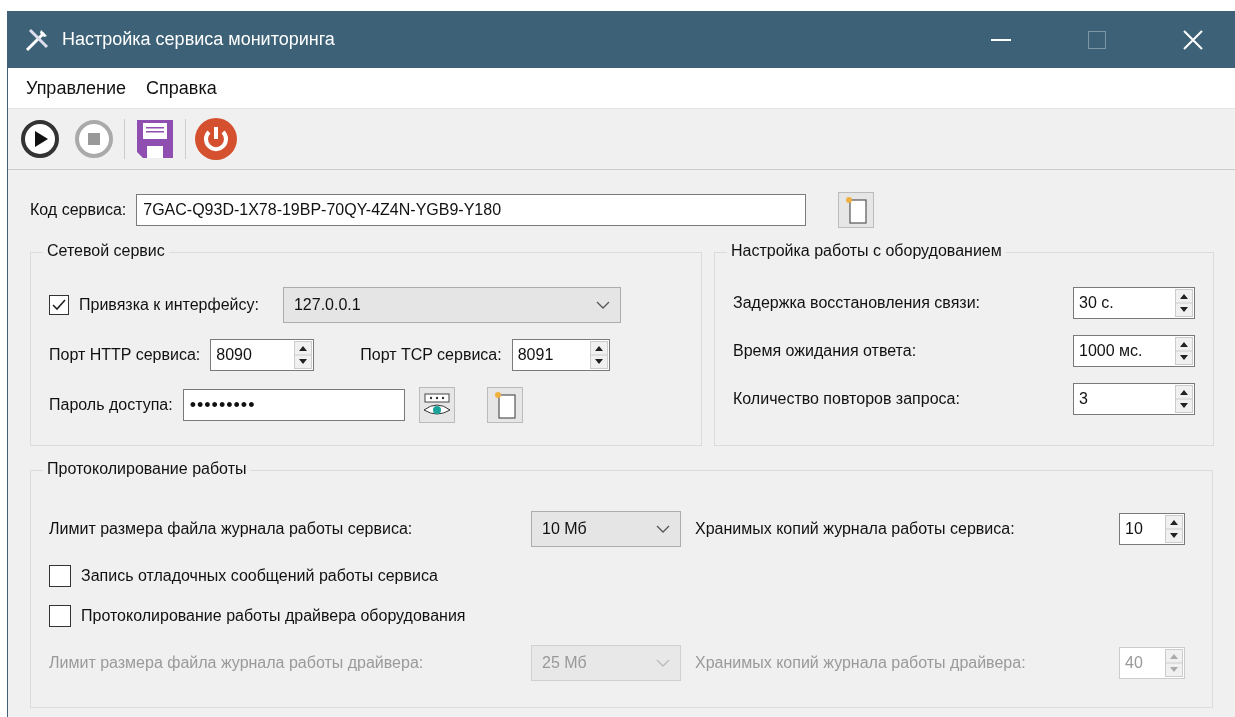 Image resolution: width=1235 pixels, height=717 pixels. I want to click on show-password-button, so click(436, 405).